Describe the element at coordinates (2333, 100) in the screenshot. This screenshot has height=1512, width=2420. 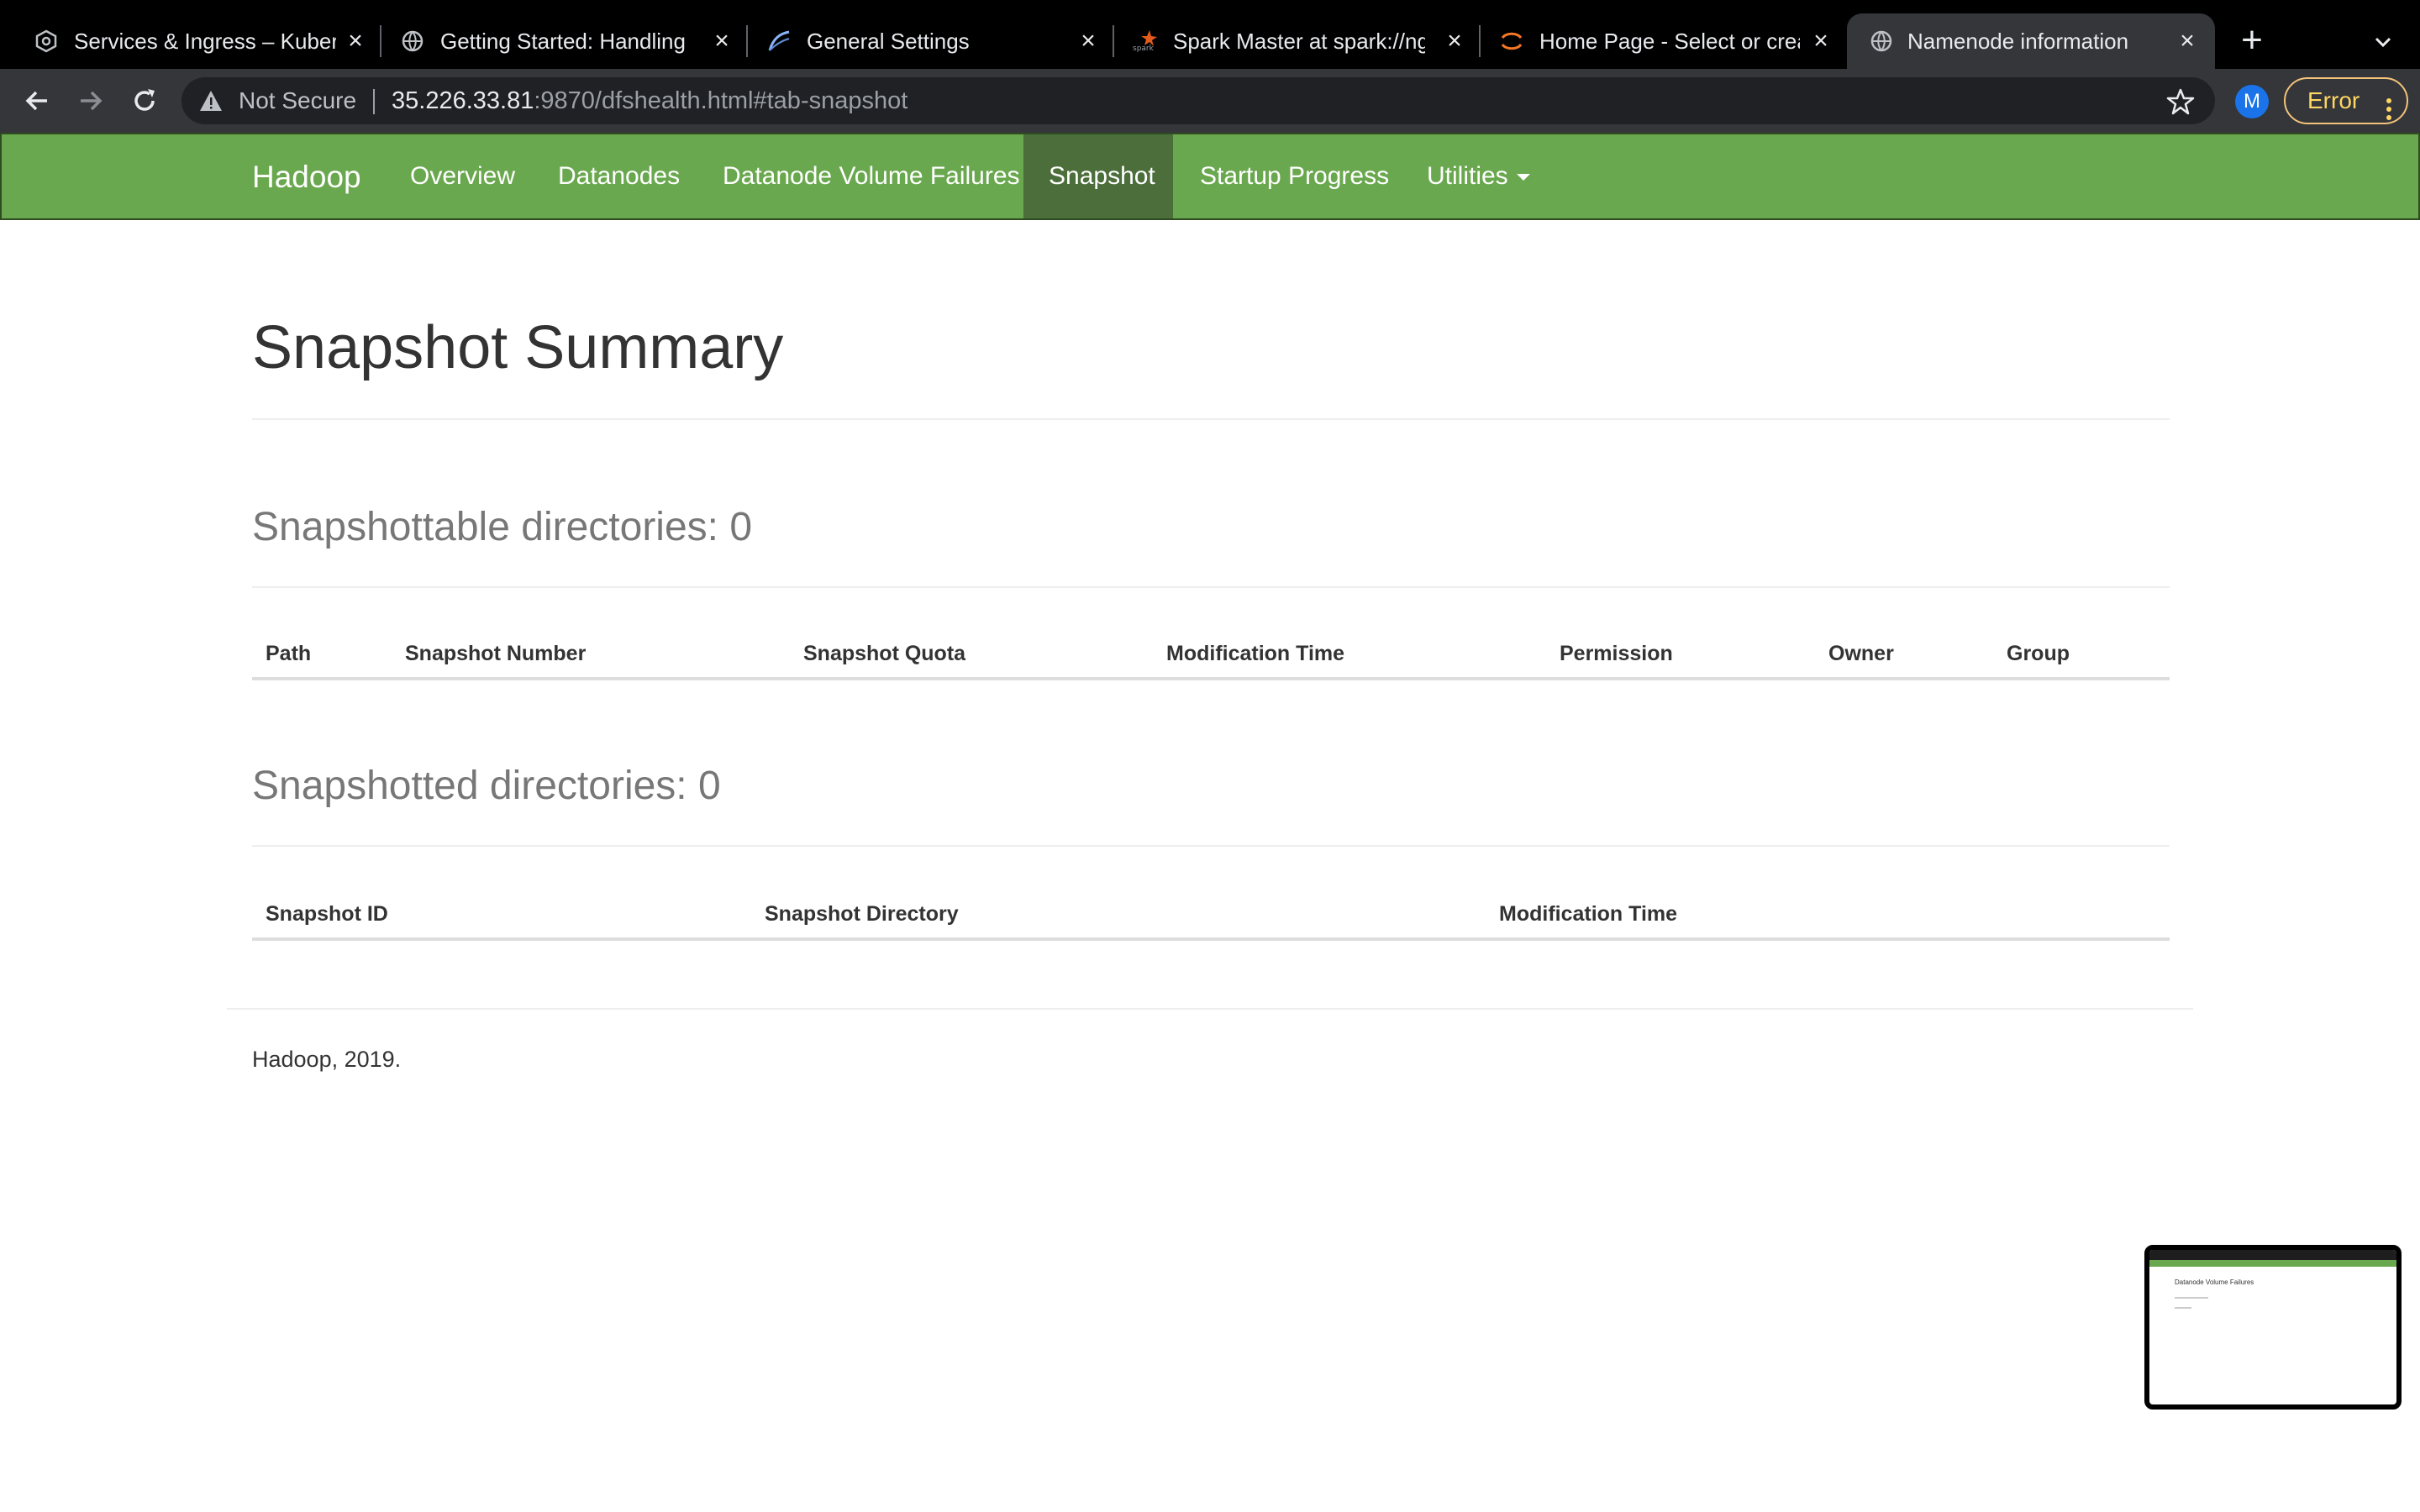
I see `error-label: Error` at that location.